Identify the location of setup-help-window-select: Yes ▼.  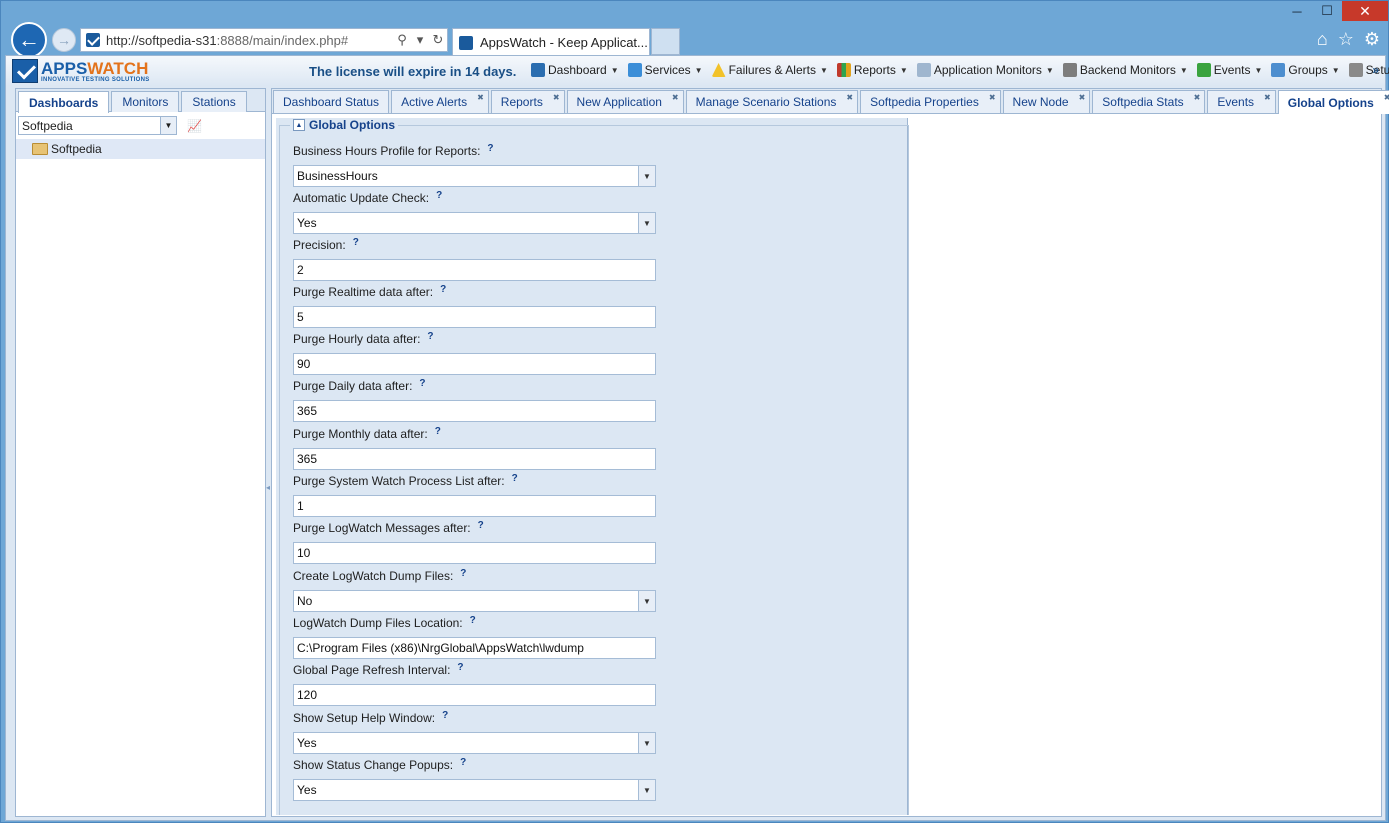
(474, 743).